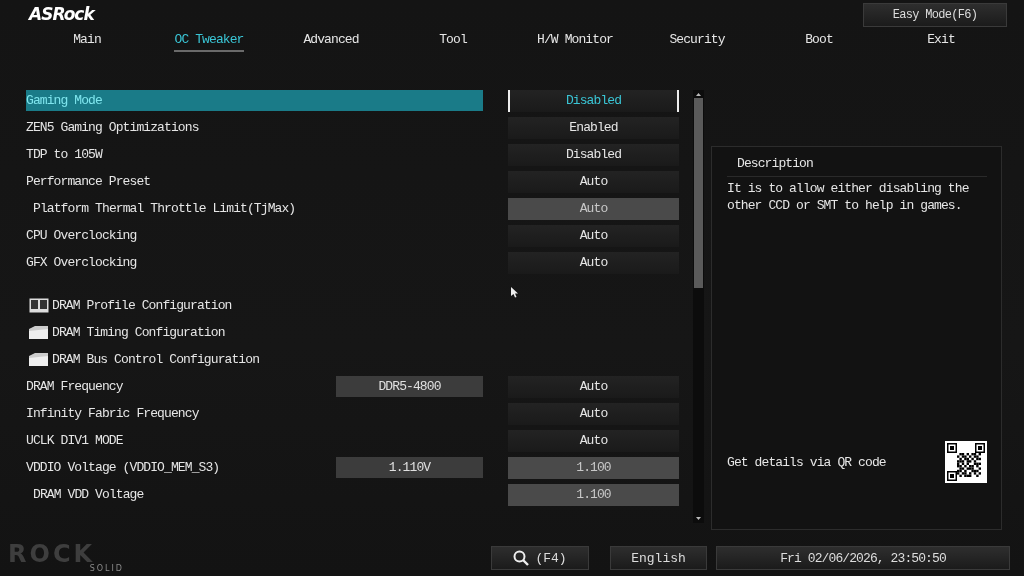 The width and height of the screenshot is (1024, 576). What do you see at coordinates (819, 41) in the screenshot?
I see `menu-tab: Boot` at bounding box center [819, 41].